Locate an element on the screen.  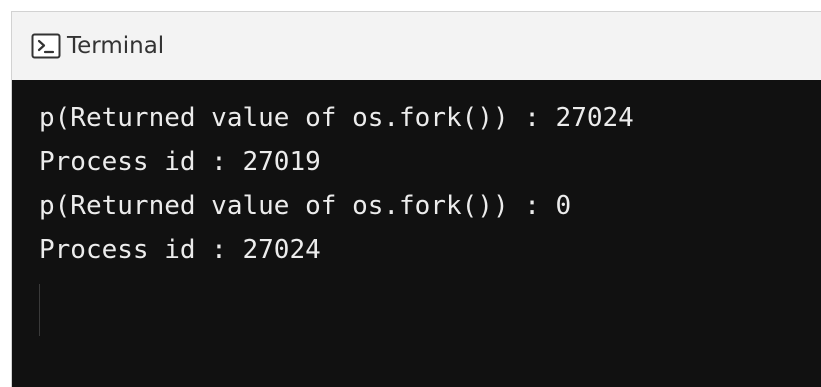
output-line: p(Returned value of os.fork()) : 0 is located at coordinates (305, 206).